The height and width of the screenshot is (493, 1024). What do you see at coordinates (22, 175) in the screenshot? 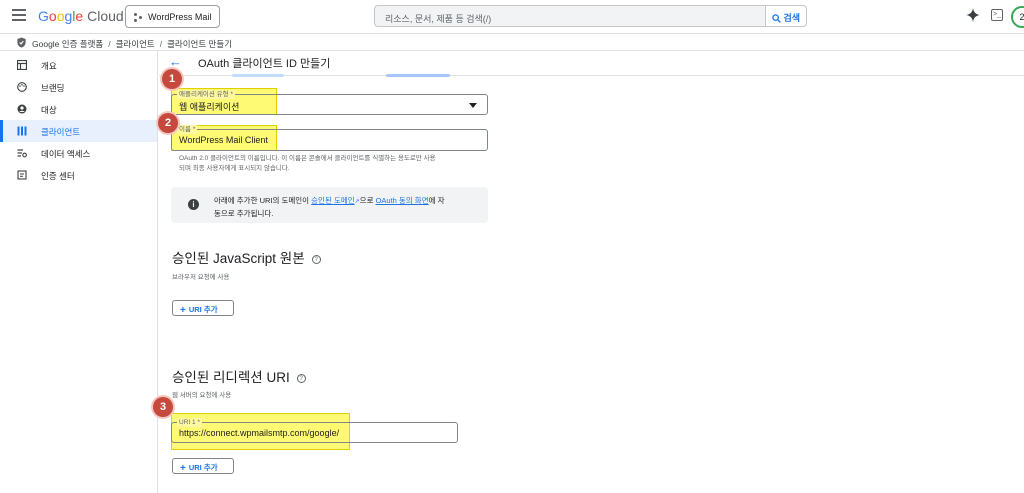
I see `verified-icon` at bounding box center [22, 175].